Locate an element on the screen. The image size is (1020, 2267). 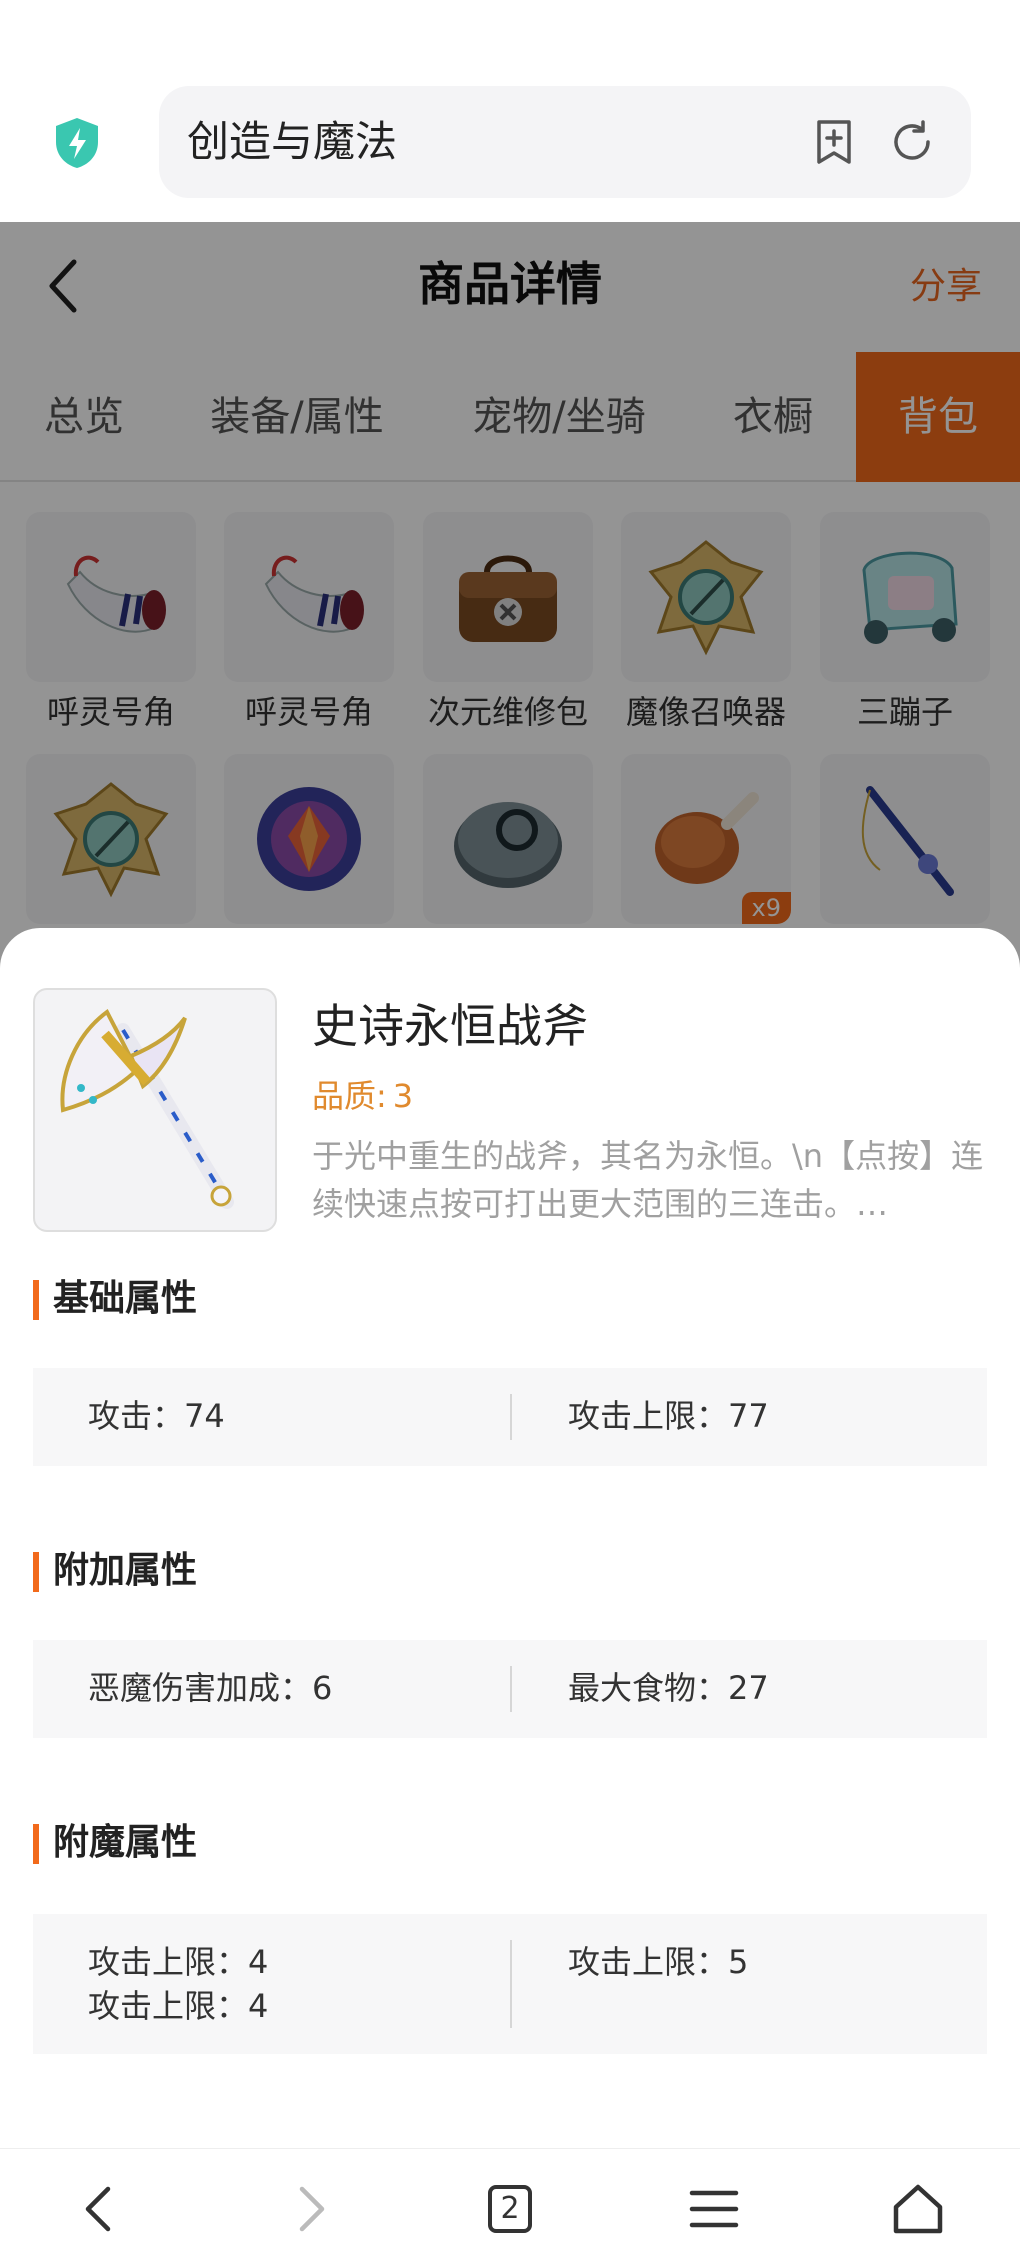
attr-col-left: 恶魔伤害加成：6 is located at coordinates (308, 1688).